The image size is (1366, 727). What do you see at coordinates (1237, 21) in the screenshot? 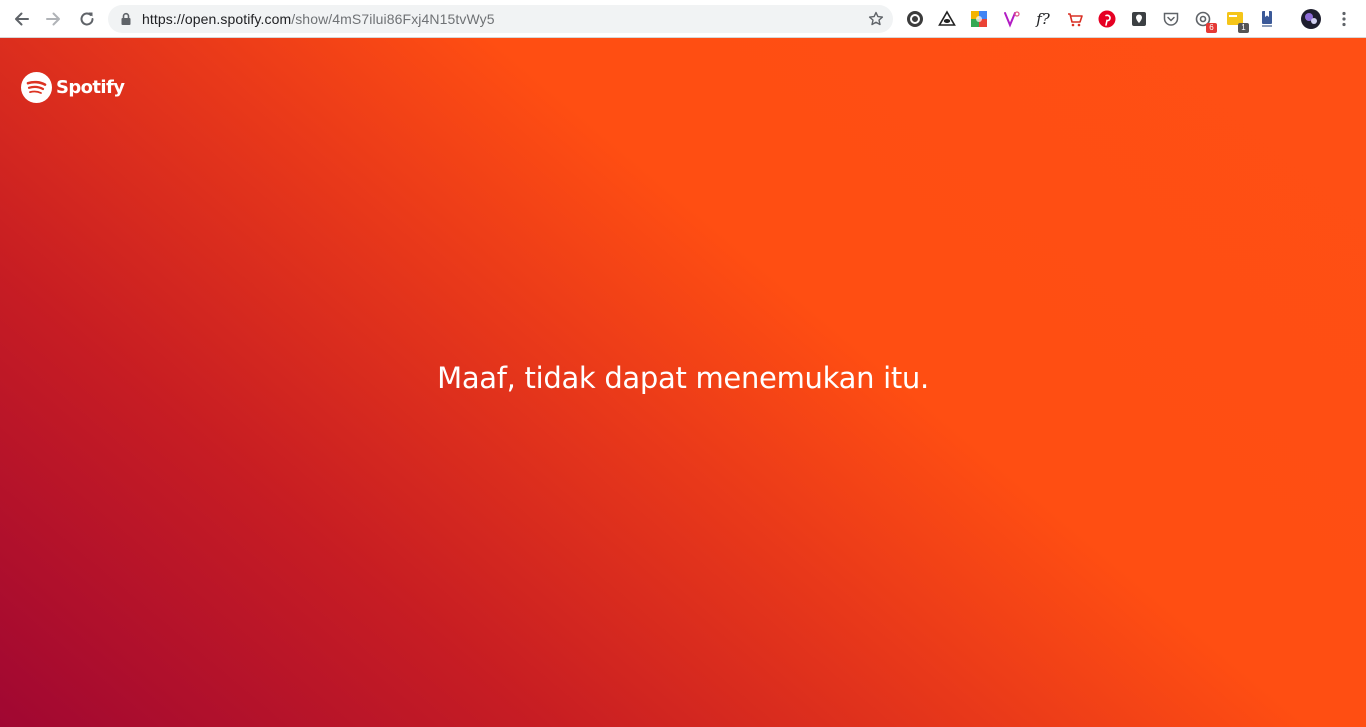
I see `yellow-note-icon: 1` at bounding box center [1237, 21].